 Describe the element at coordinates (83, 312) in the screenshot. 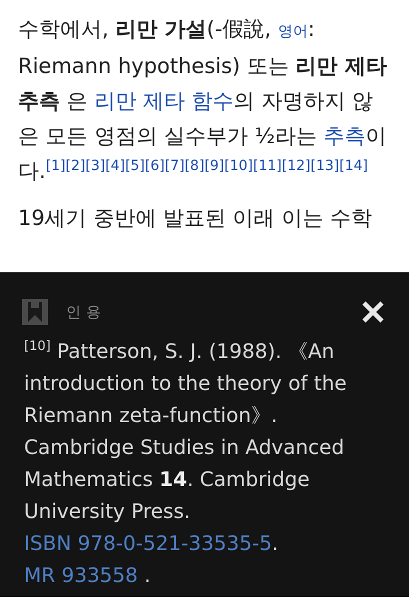

I see `popup-title: 인 용` at that location.